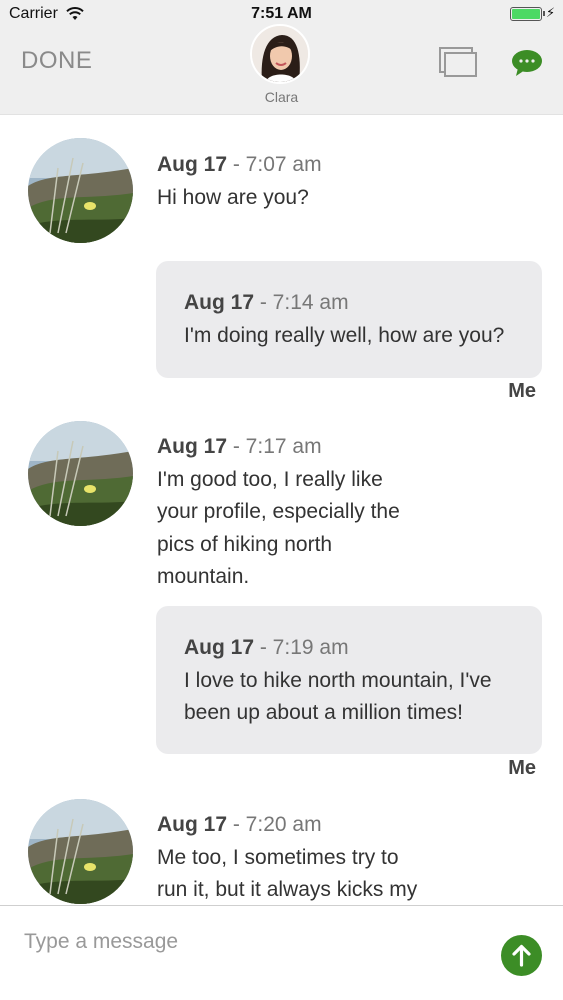 This screenshot has height=1000, width=563. I want to click on nav-bar: DONE Clara, so click(281, 69).